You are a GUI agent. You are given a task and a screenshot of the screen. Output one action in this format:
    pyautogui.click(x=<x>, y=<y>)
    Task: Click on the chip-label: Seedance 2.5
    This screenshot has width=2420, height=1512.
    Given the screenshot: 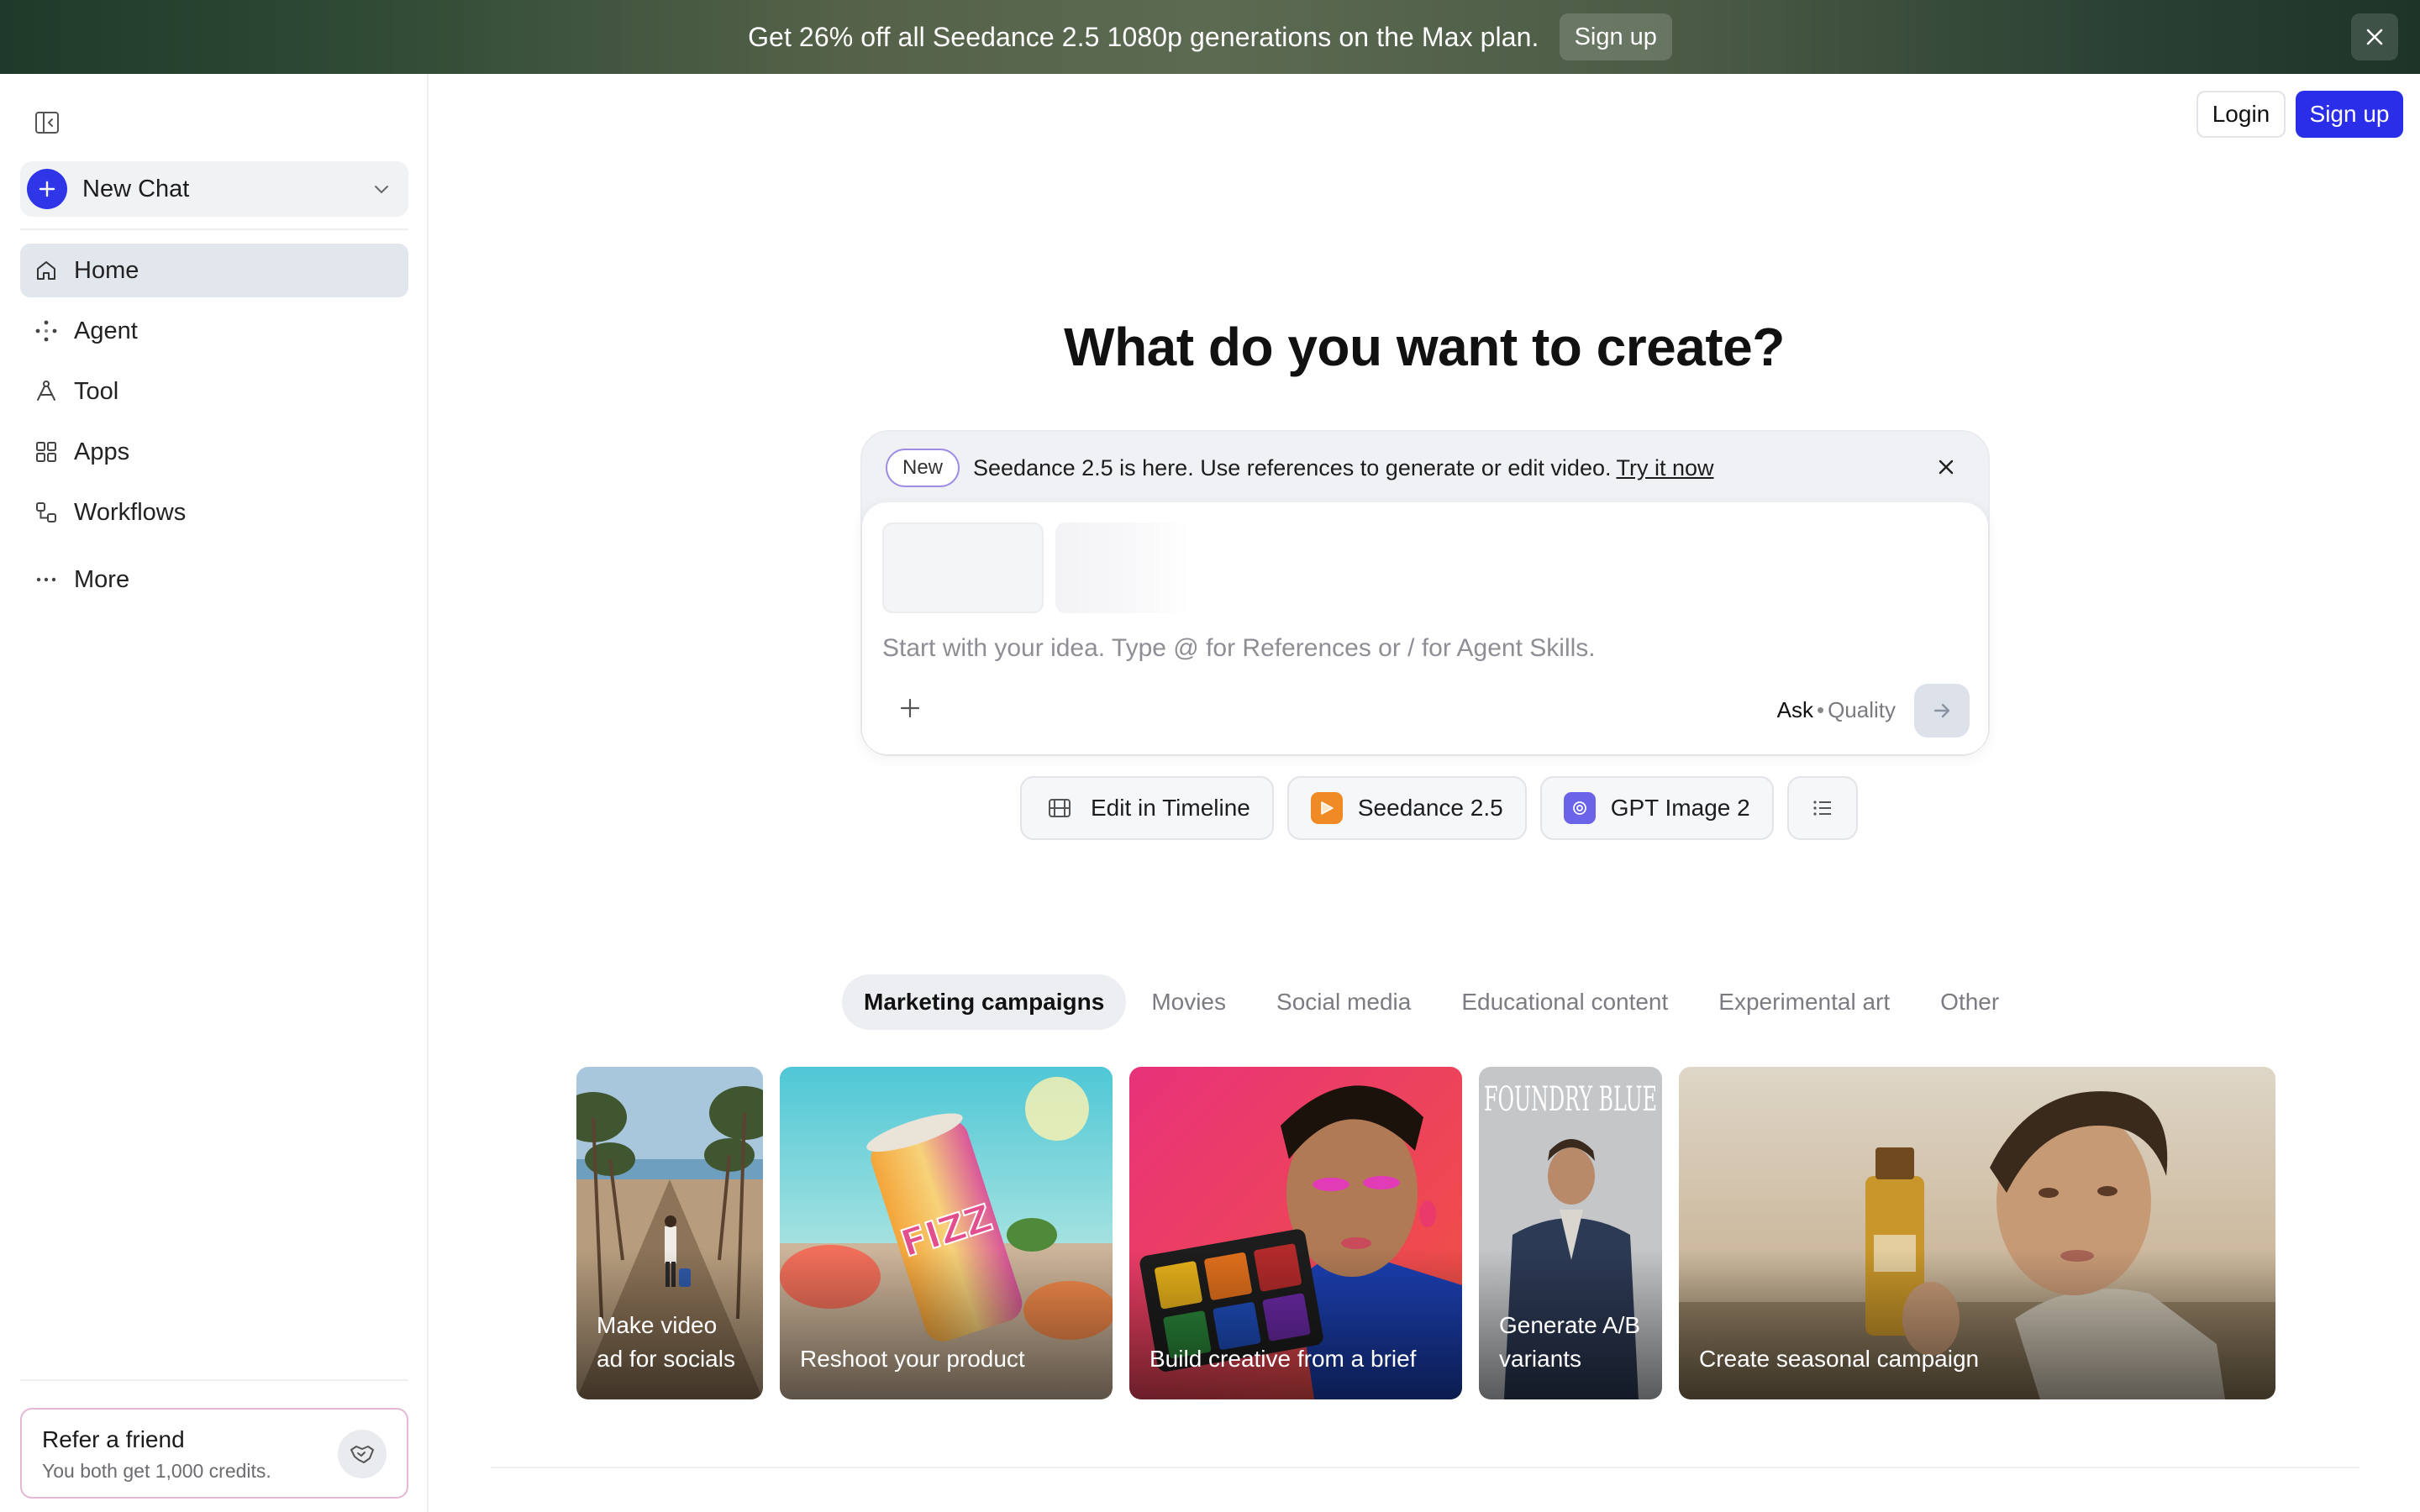 What is the action you would take?
    pyautogui.click(x=1430, y=808)
    